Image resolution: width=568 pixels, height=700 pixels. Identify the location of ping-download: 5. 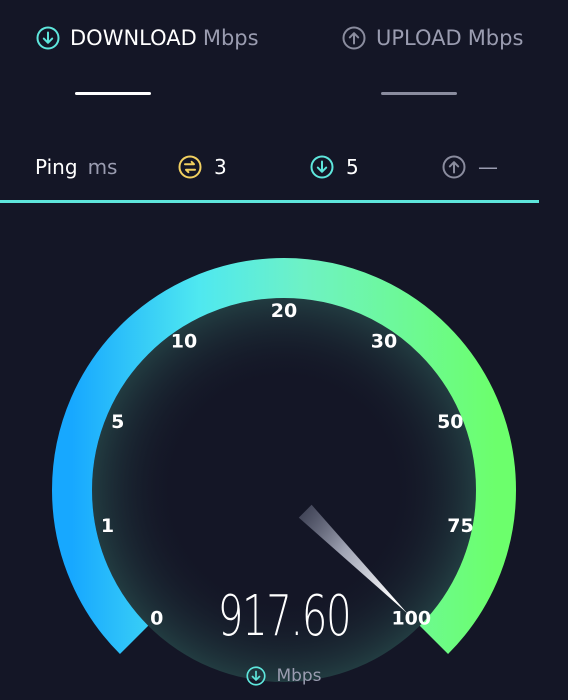
(334, 167).